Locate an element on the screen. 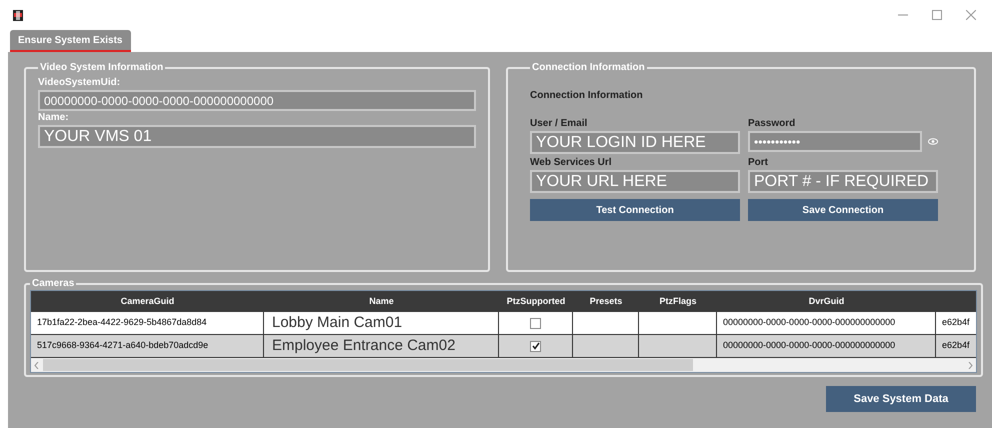 Image resolution: width=992 pixels, height=428 pixels. table-cell: 517c9668-9364-4271-a640-bdeb70adcd9e is located at coordinates (147, 346).